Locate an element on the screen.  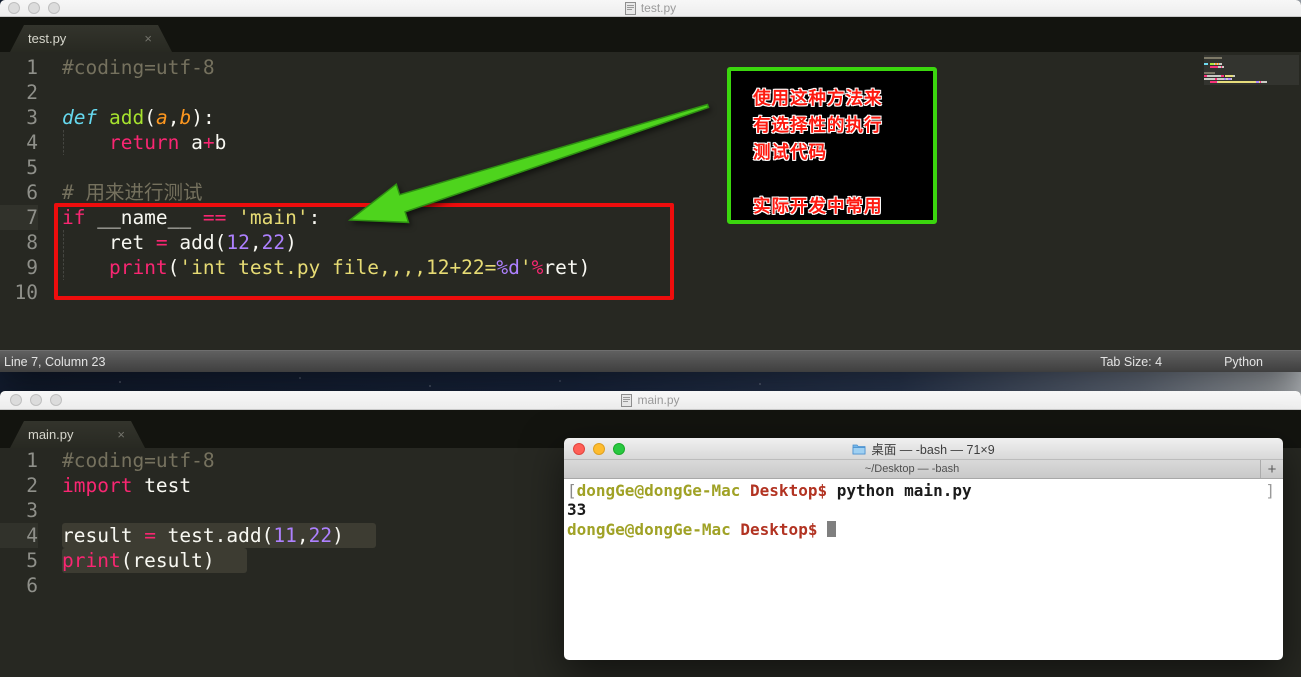
terminal-title: 桌面 — -bash — 71×9 is located at coordinates (923, 448).